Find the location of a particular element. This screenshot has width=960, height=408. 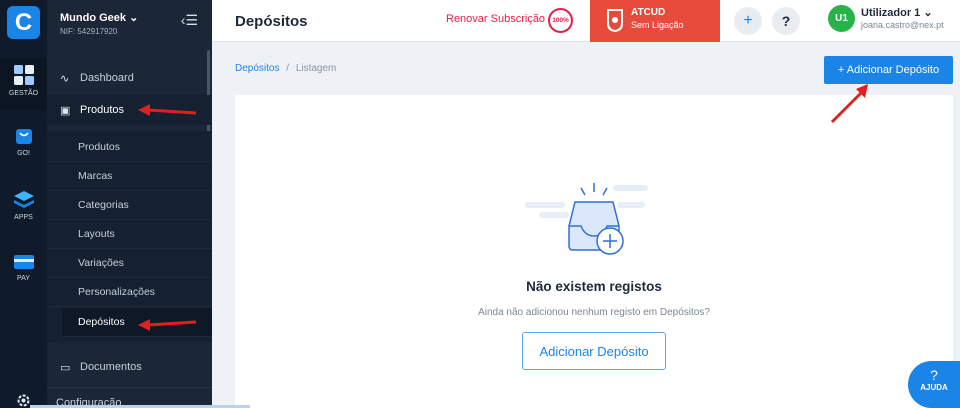

breadcrumb-current: Listagem is located at coordinates (316, 68).